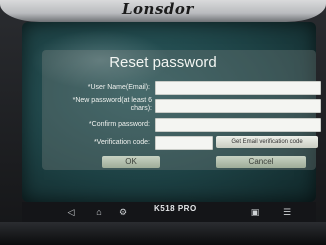  Describe the element at coordinates (121, 142) in the screenshot. I see `verification-code-label: *Verification code:` at that location.